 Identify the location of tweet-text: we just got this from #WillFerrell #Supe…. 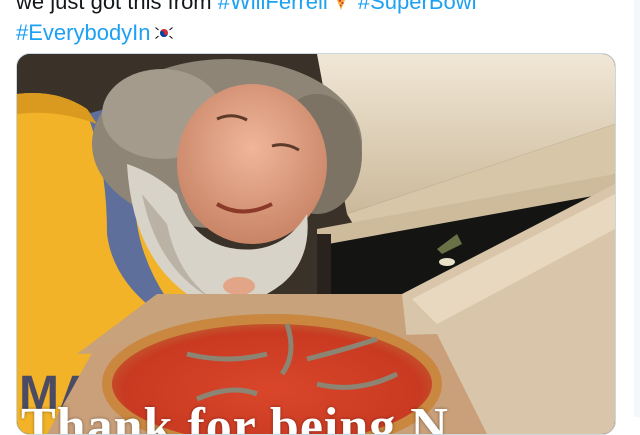
(321, 24).